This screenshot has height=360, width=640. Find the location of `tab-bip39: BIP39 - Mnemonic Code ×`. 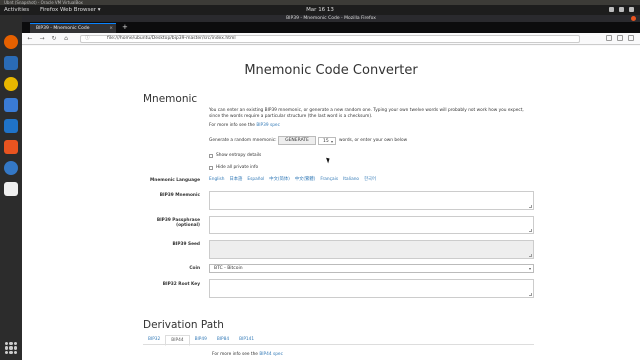

tab-bip39: BIP39 - Mnemonic Code × is located at coordinates (73, 28).